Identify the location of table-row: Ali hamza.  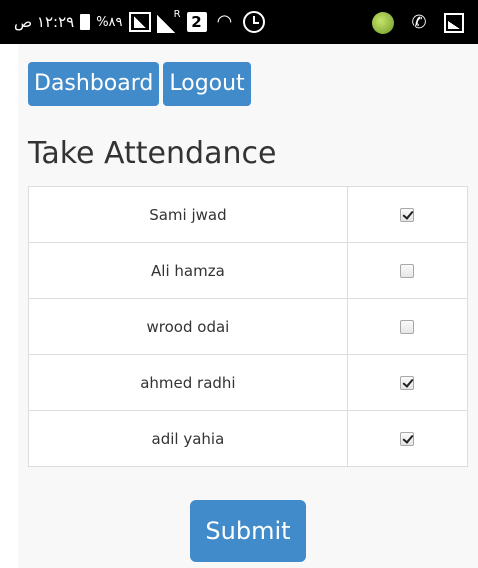
(248, 270).